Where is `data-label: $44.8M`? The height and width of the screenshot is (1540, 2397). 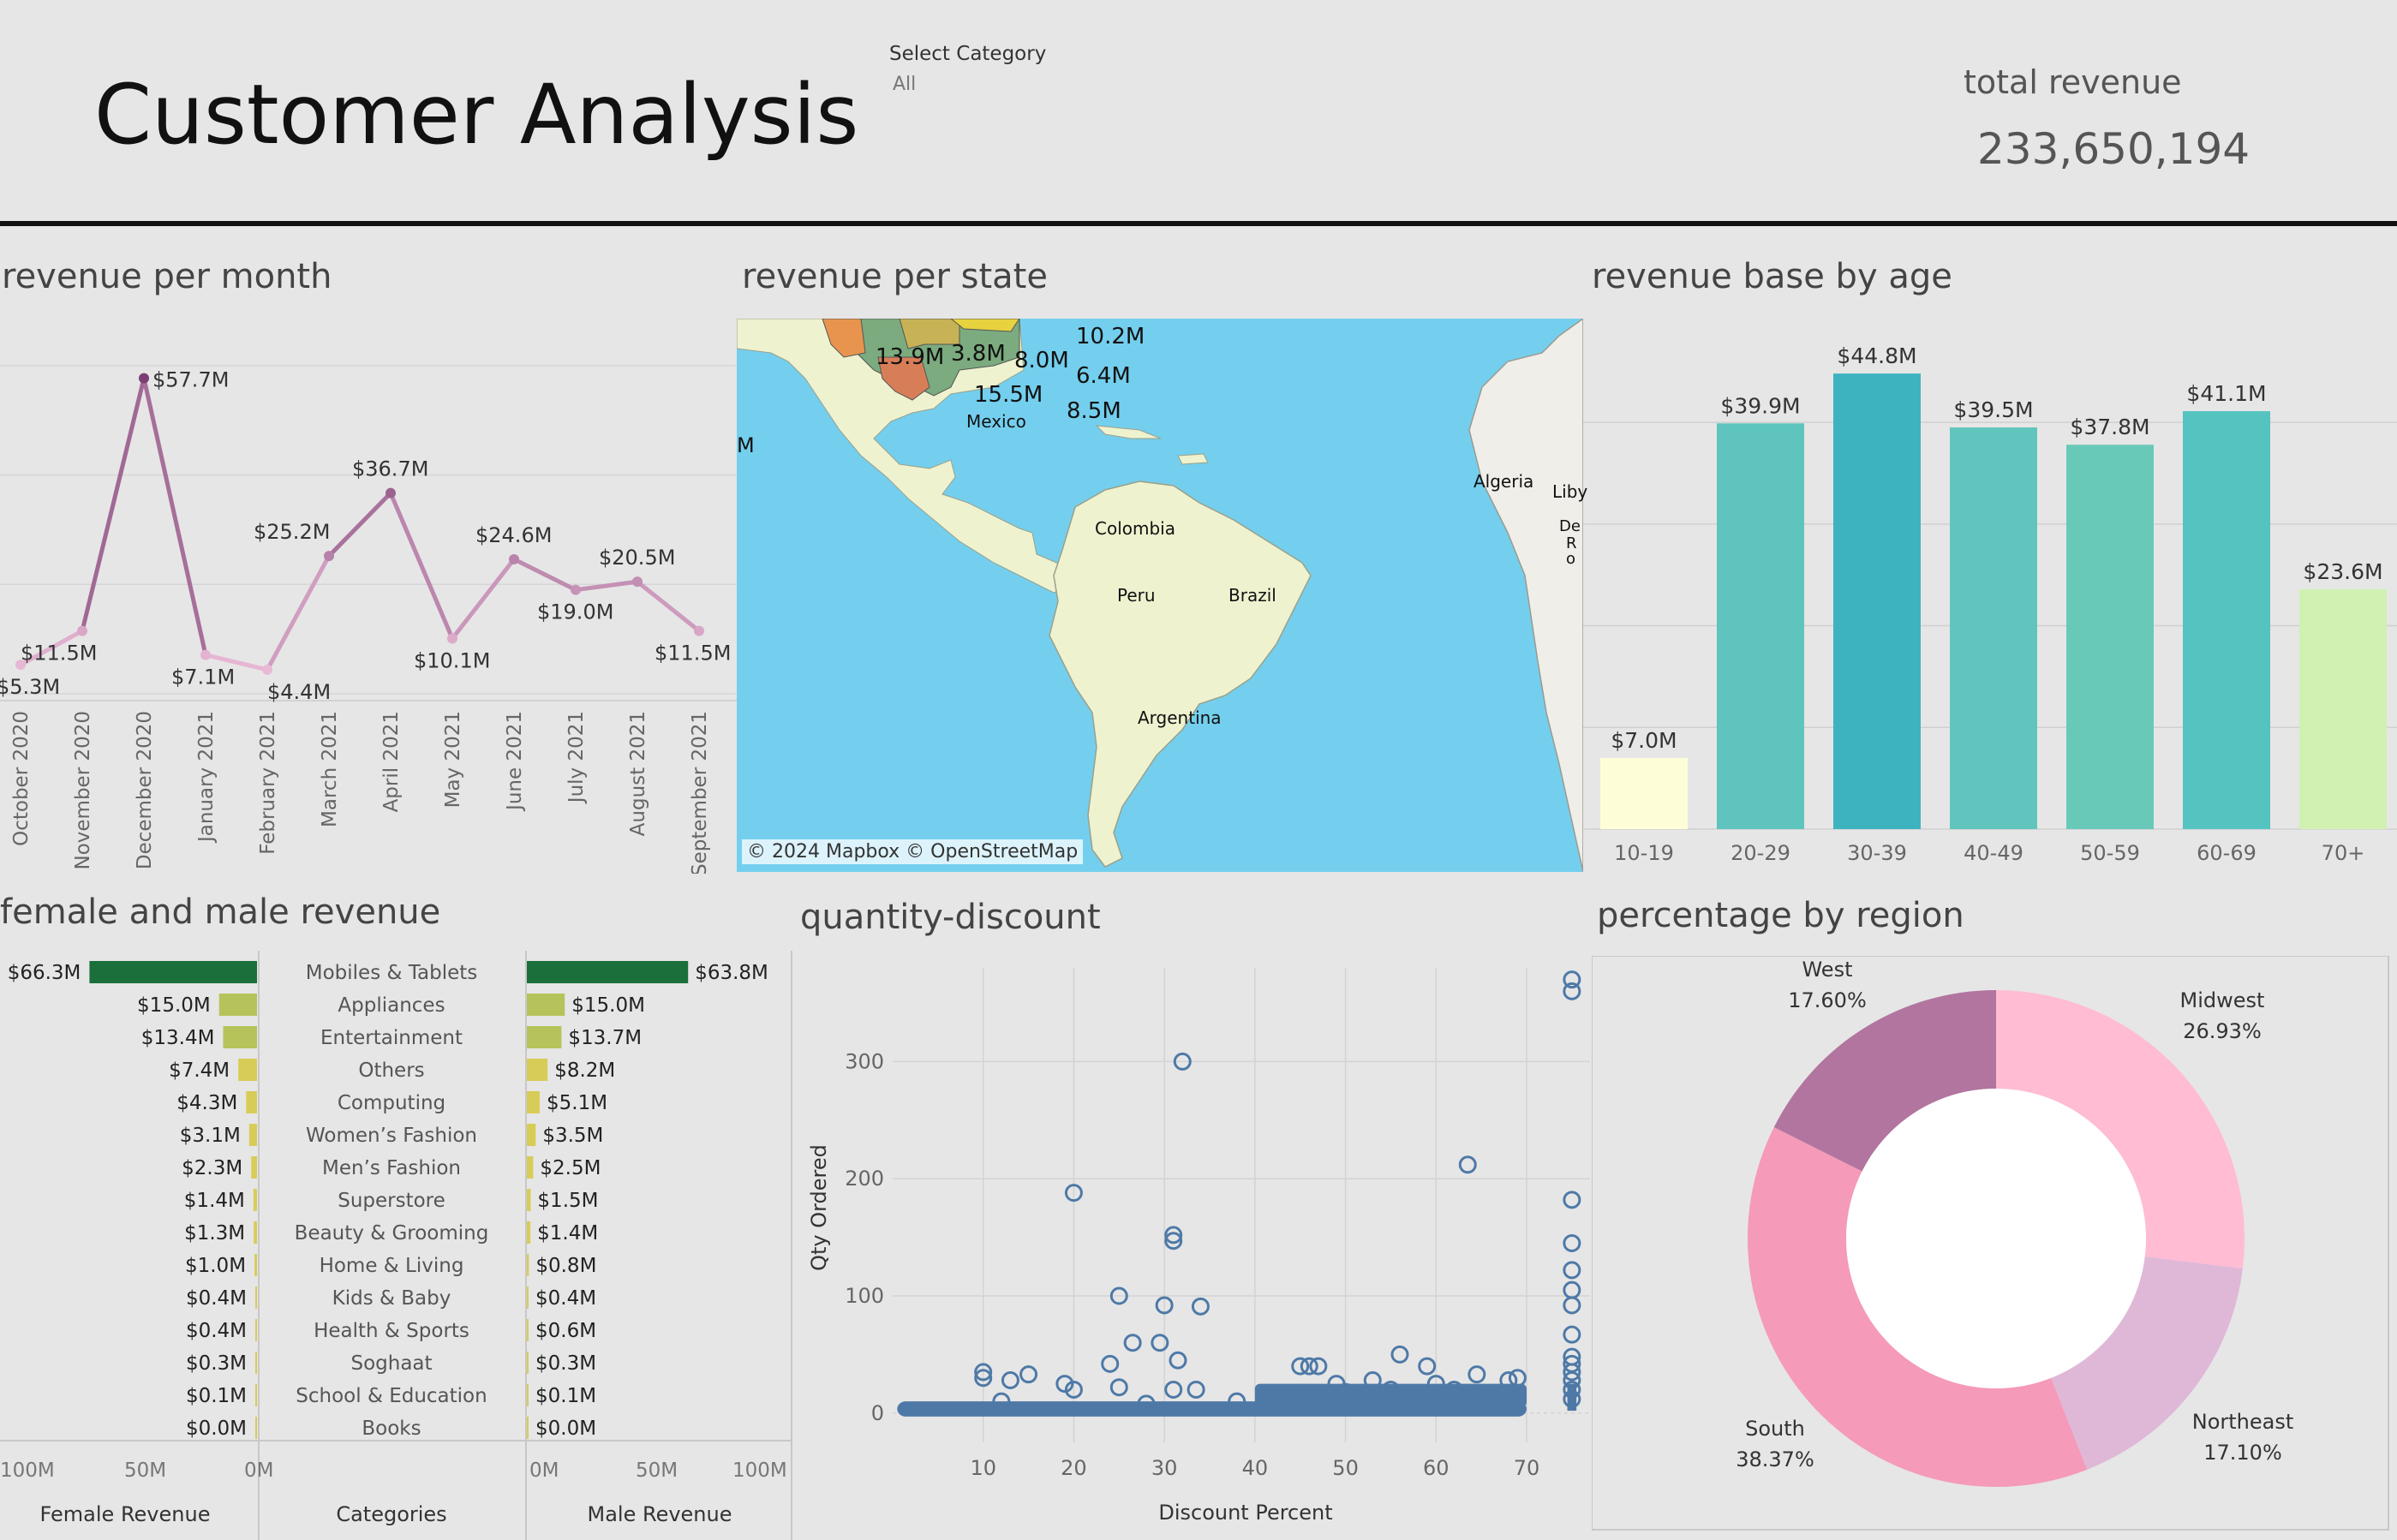
data-label: $44.8M is located at coordinates (1876, 355).